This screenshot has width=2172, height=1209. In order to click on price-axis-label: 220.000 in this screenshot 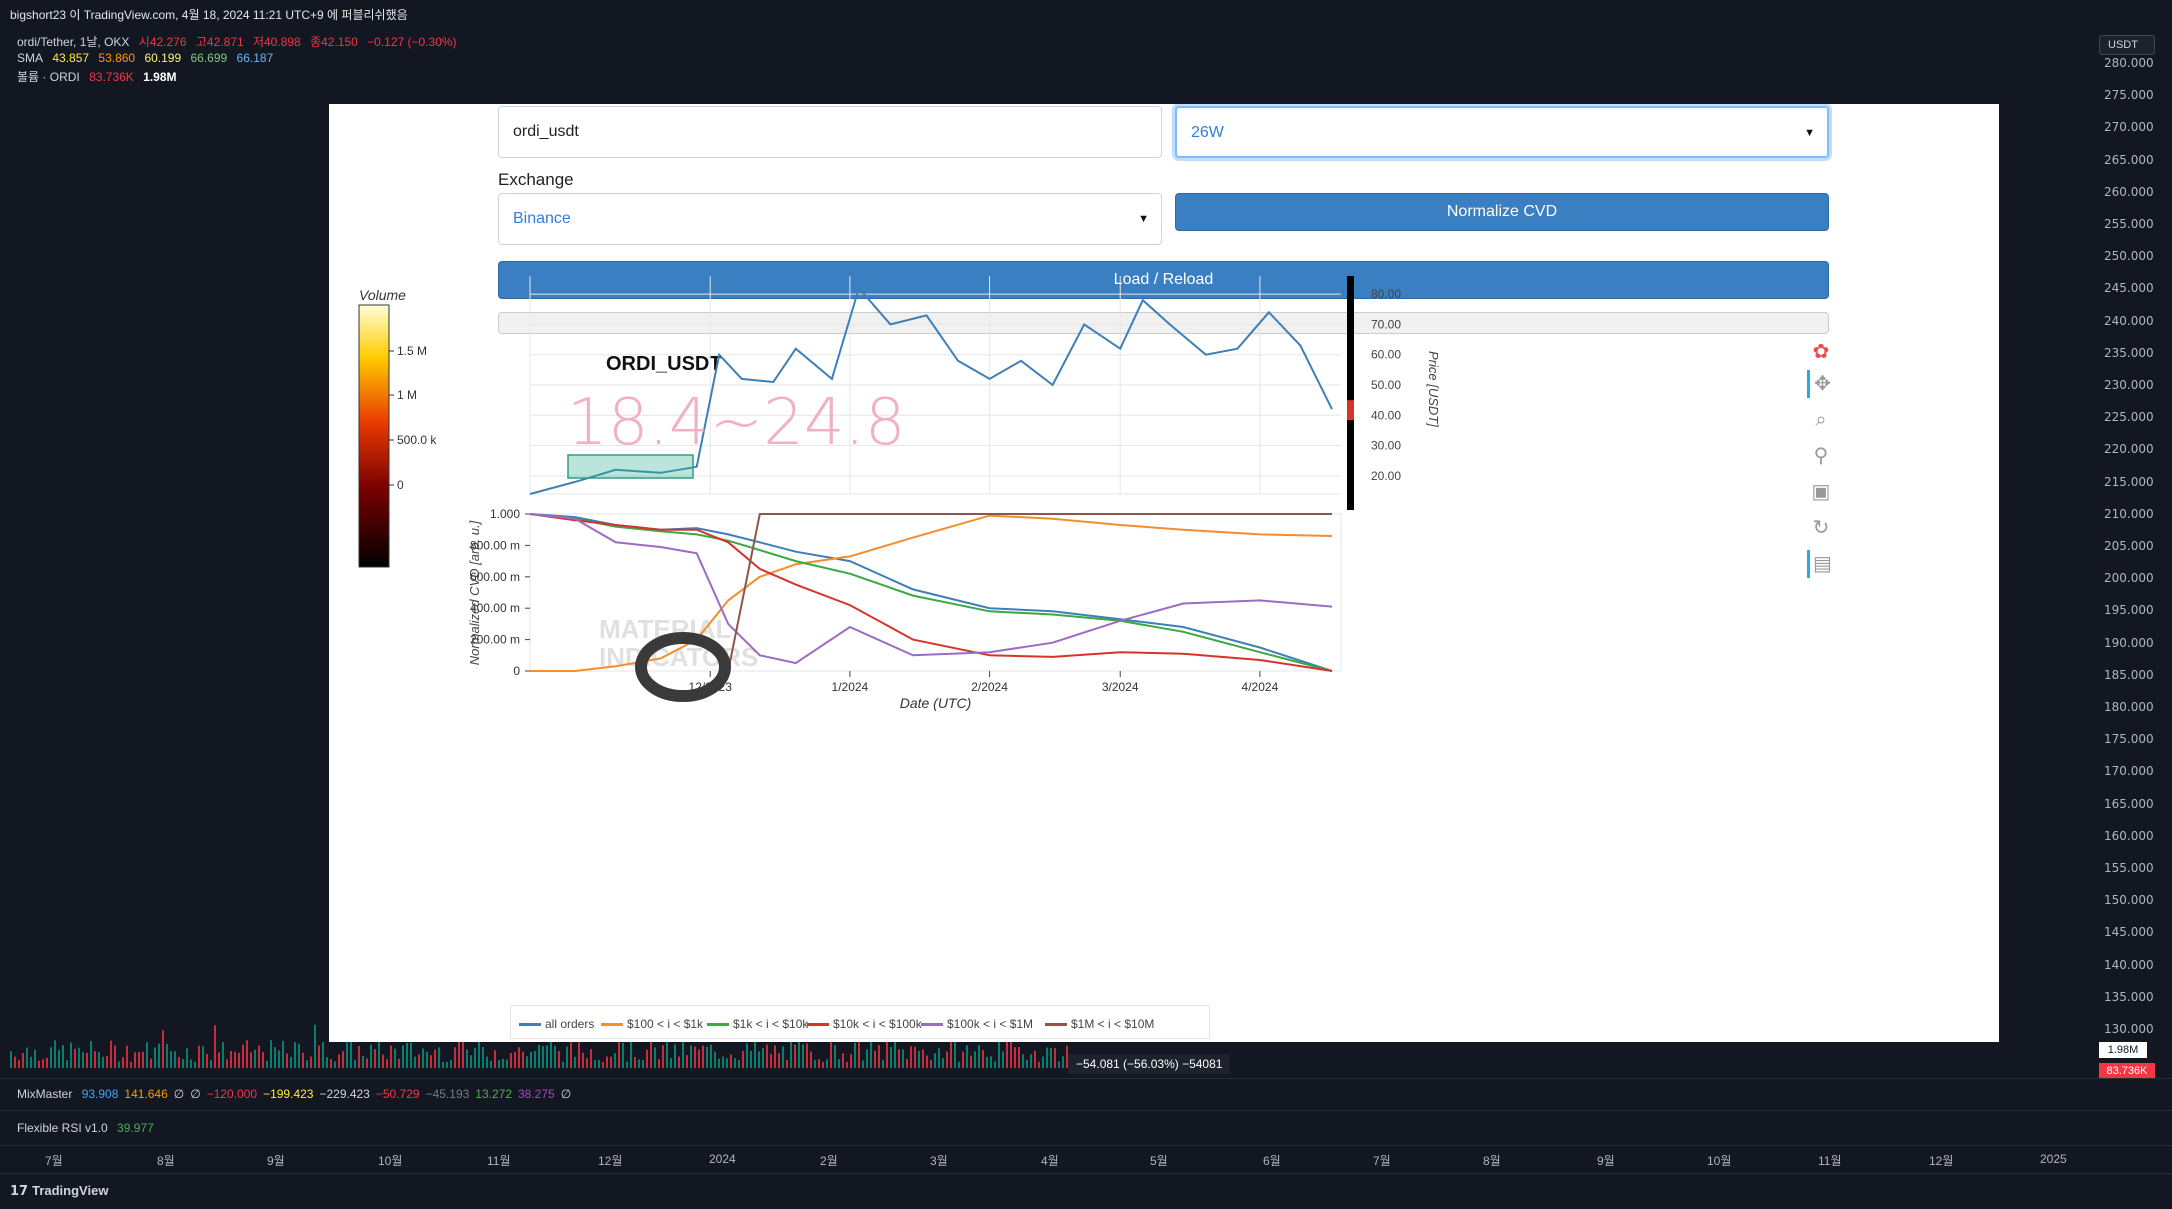, I will do `click(2129, 449)`.